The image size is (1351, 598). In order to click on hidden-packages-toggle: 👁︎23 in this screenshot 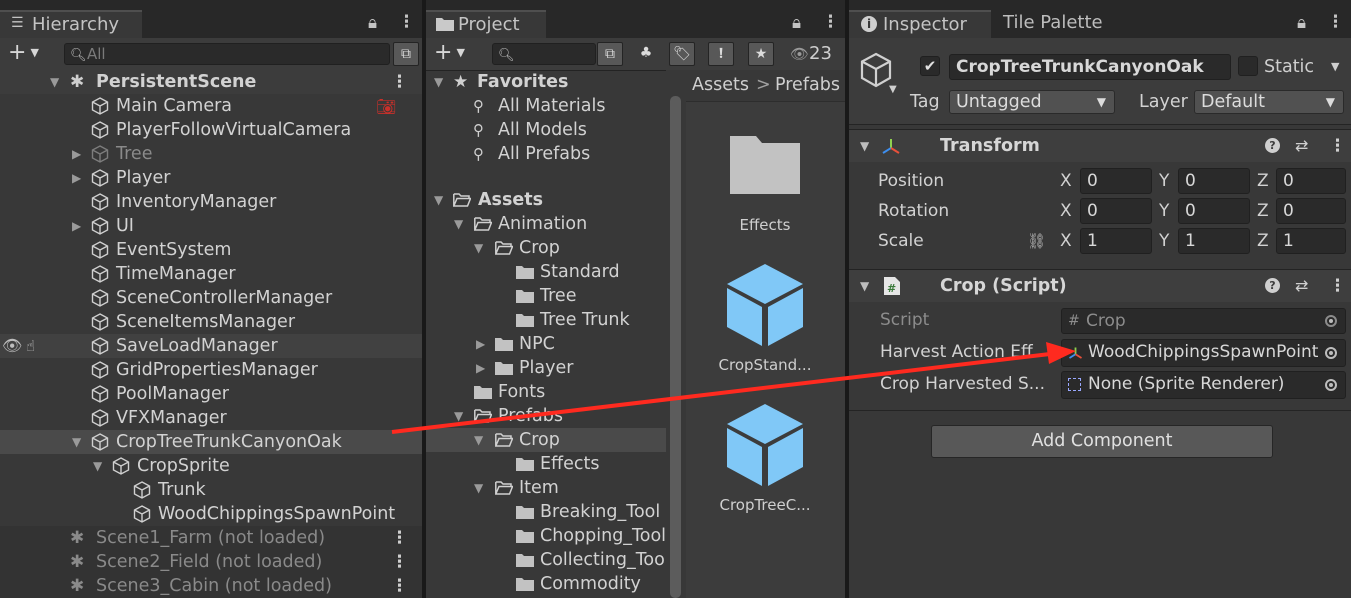, I will do `click(811, 54)`.